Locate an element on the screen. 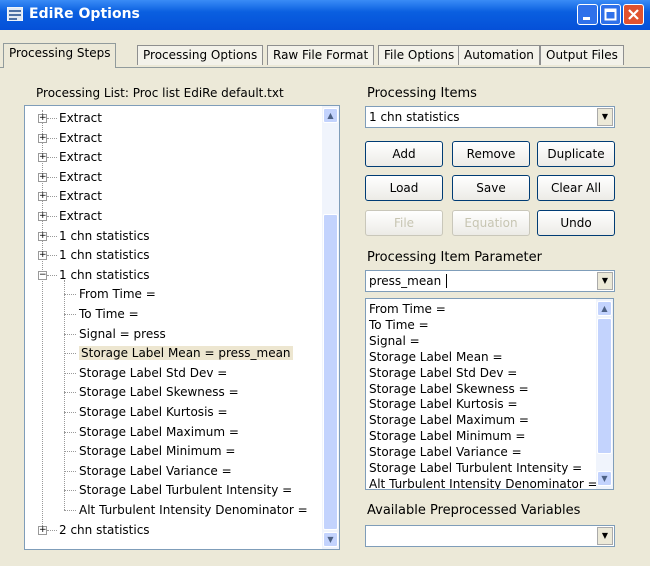 This screenshot has width=650, height=566. tab-raw-file-format: Raw File Format is located at coordinates (321, 55).